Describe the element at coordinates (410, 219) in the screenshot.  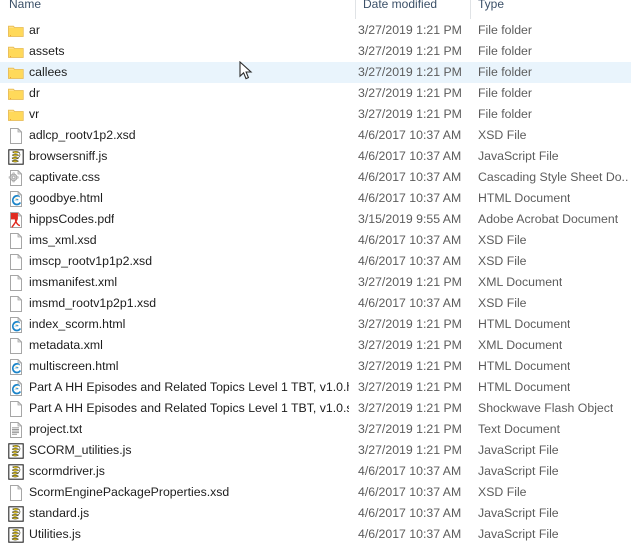
I see `file-date-modified: 3/15/2019 9:55 AM` at that location.